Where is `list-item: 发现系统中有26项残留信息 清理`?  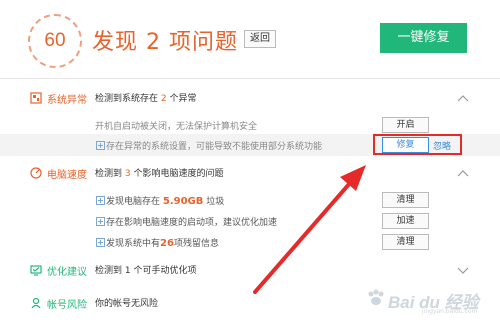
list-item: 发现系统中有26项残留信息 清理 is located at coordinates (250, 242).